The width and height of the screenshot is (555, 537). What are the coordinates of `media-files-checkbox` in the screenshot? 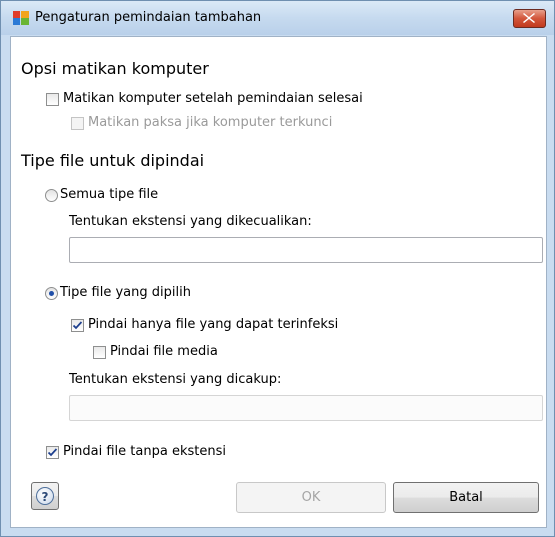 It's located at (99, 352).